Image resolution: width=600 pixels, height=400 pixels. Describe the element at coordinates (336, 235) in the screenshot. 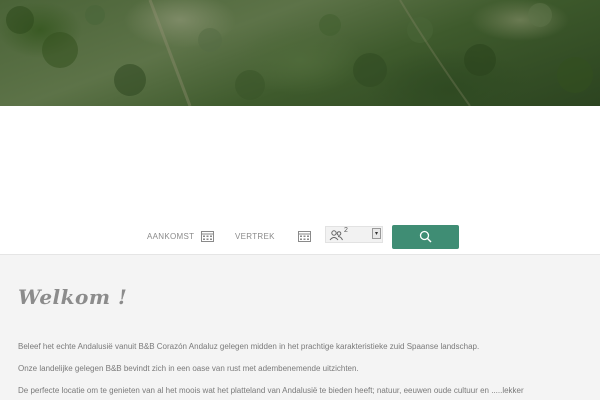

I see `people-icon` at that location.